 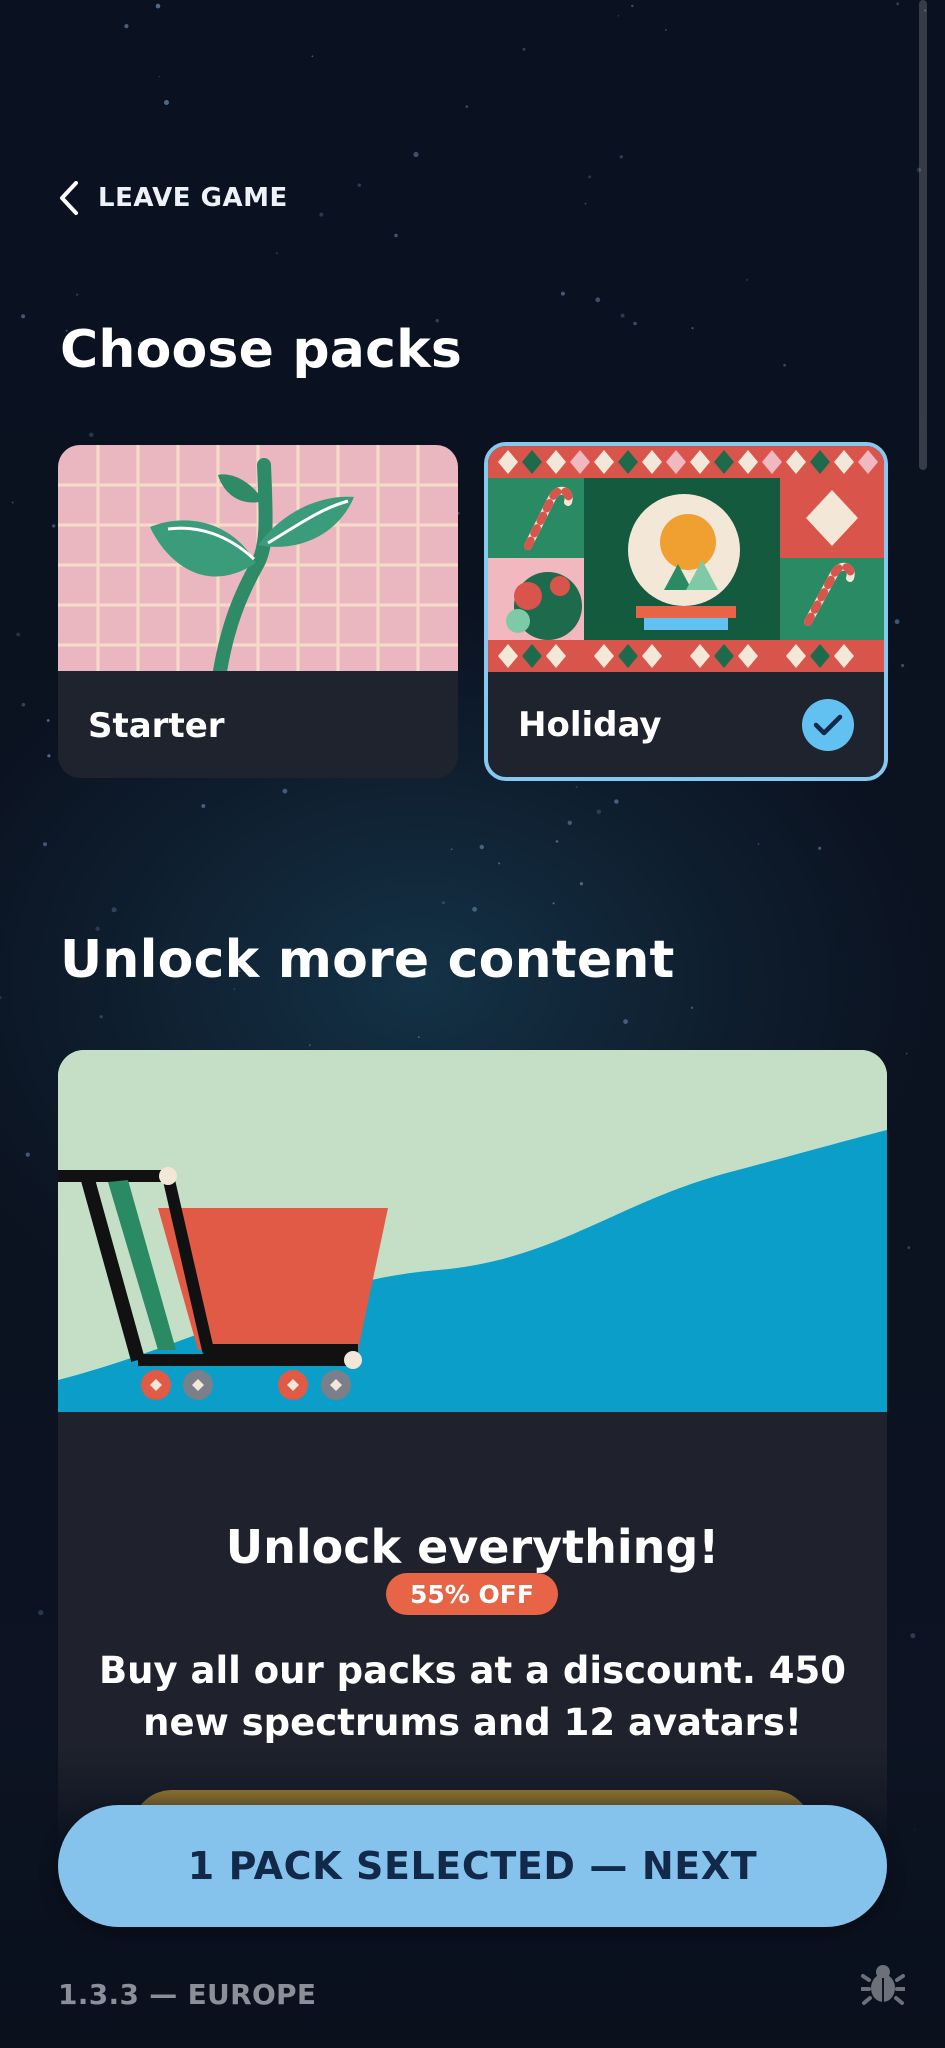 What do you see at coordinates (472, 1547) in the screenshot?
I see `promo-title: Unlock everything!` at bounding box center [472, 1547].